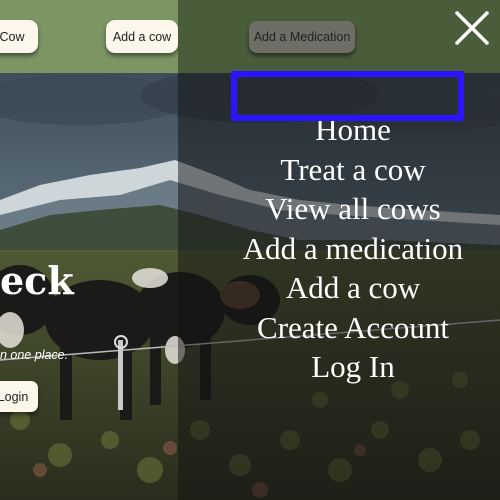 The width and height of the screenshot is (500, 500). Describe the element at coordinates (339, 328) in the screenshot. I see `menu-item-create-account: Create Account` at that location.